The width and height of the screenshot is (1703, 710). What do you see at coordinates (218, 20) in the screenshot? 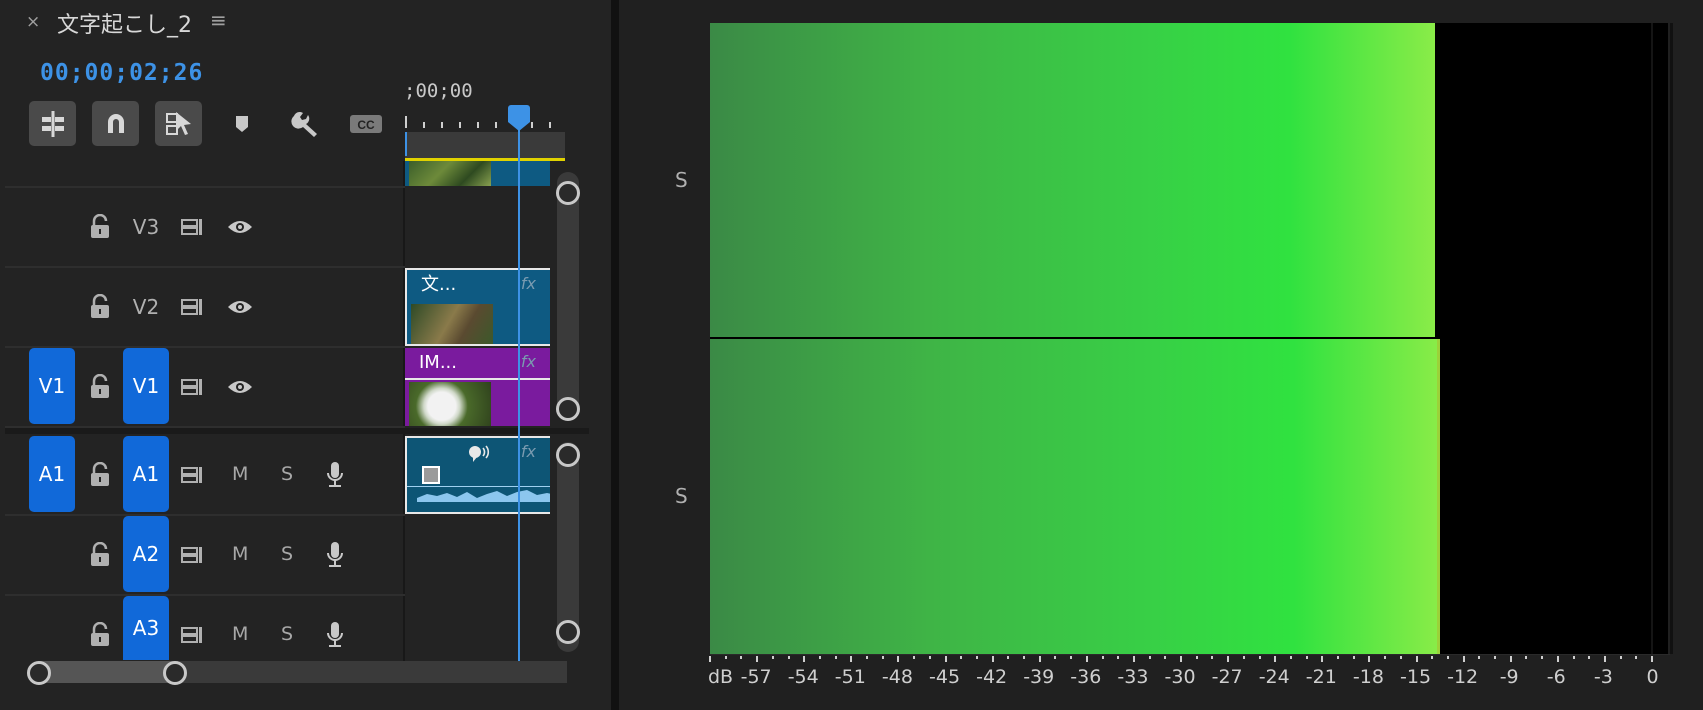
I see `panel-menu-icon: ≡` at bounding box center [218, 20].